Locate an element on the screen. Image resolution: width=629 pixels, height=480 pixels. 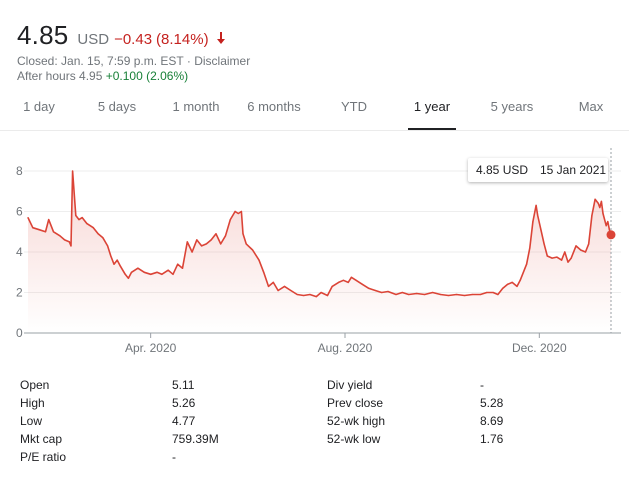
stat-row-div-yield: Div yield - is located at coordinates (472, 385).